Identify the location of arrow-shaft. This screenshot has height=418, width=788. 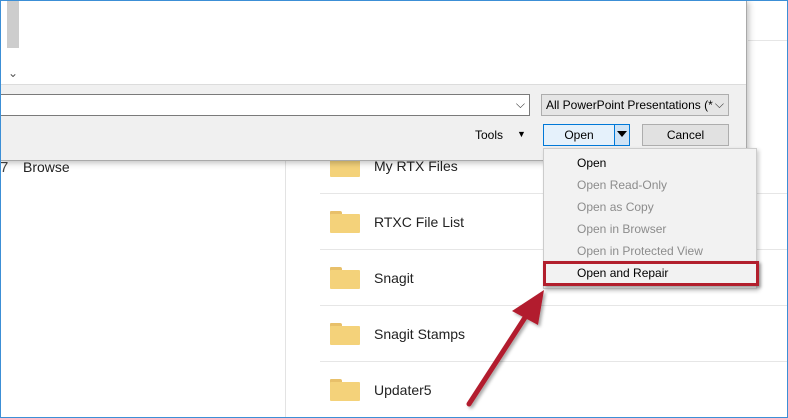
(497, 360).